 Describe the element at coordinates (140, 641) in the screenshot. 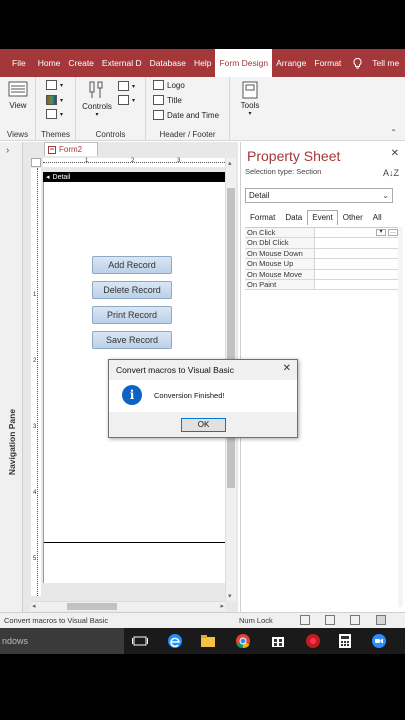

I see `task-view-icon` at that location.